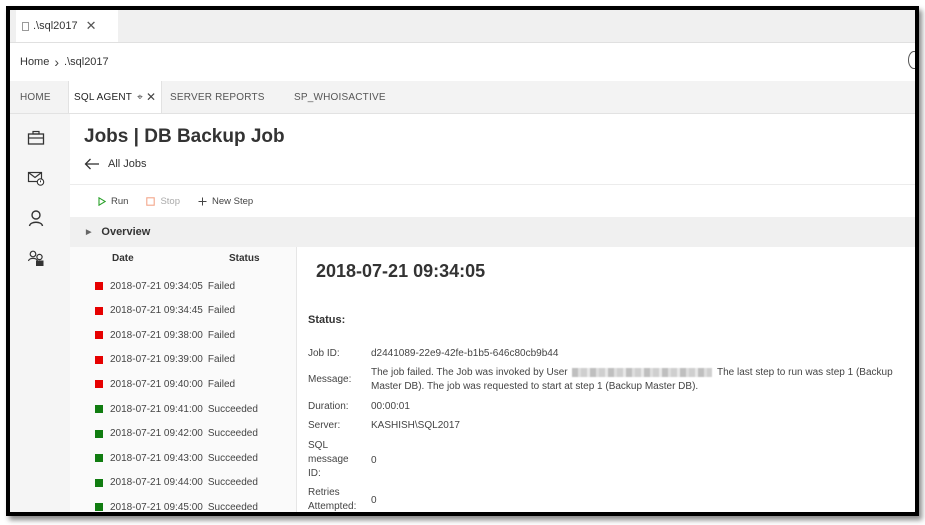 The image size is (925, 525). I want to click on breadcrumb-home: Home, so click(34, 62).